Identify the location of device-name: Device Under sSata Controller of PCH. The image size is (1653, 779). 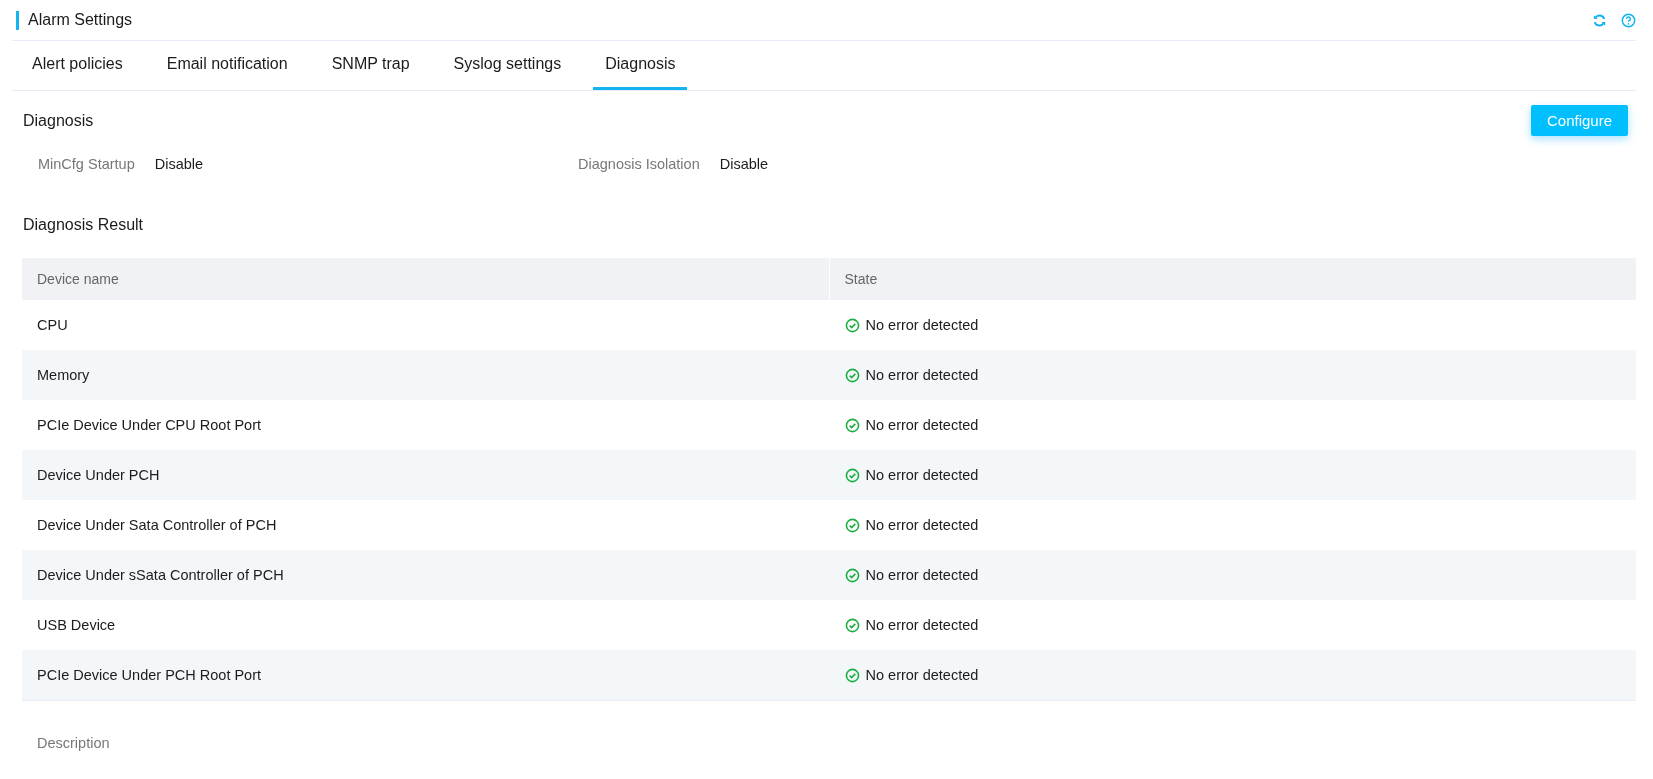
(160, 575).